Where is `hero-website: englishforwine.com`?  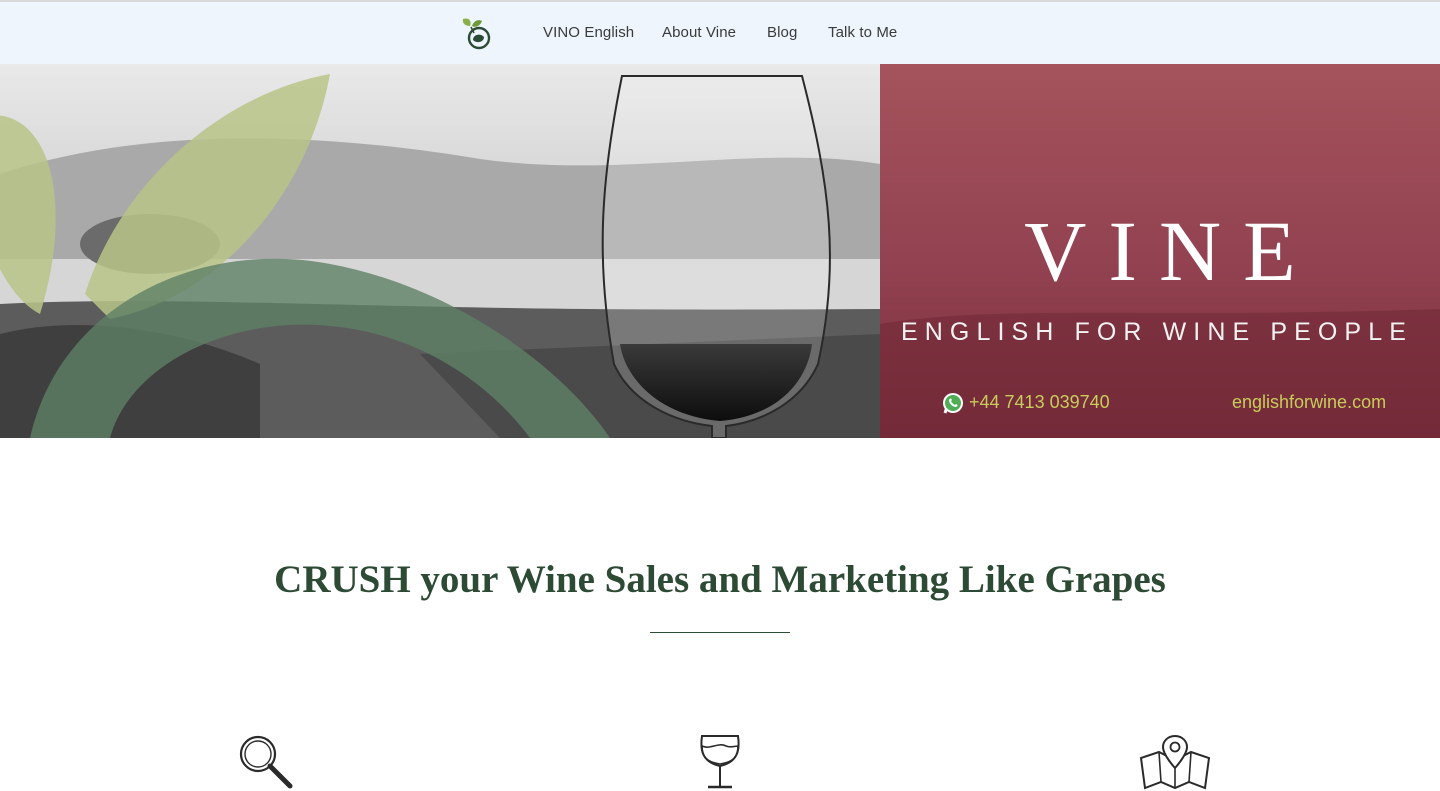 hero-website: englishforwine.com is located at coordinates (1309, 402).